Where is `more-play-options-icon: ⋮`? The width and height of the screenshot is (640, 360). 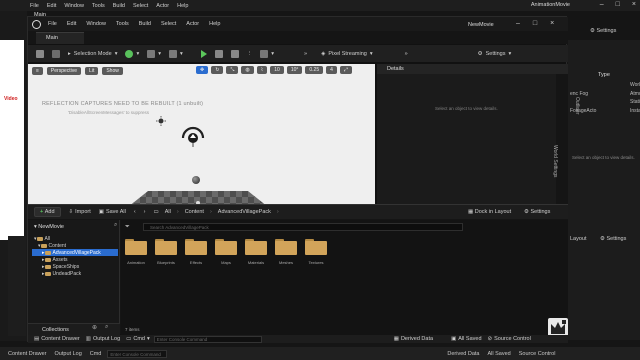 more-play-options-icon: ⋮ is located at coordinates (250, 54).